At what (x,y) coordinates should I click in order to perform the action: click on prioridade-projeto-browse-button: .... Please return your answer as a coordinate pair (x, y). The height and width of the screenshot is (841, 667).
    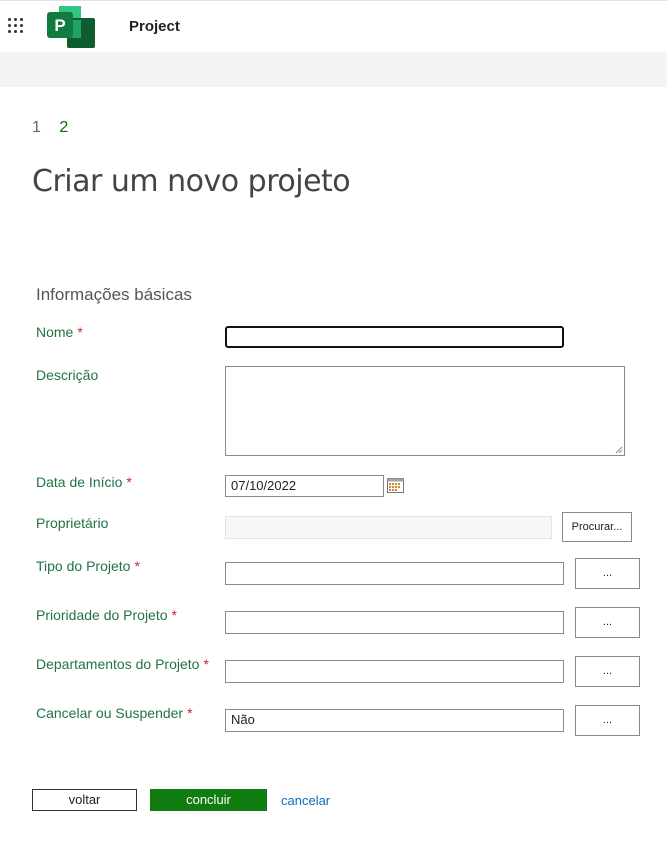
    Looking at the image, I should click on (607, 622).